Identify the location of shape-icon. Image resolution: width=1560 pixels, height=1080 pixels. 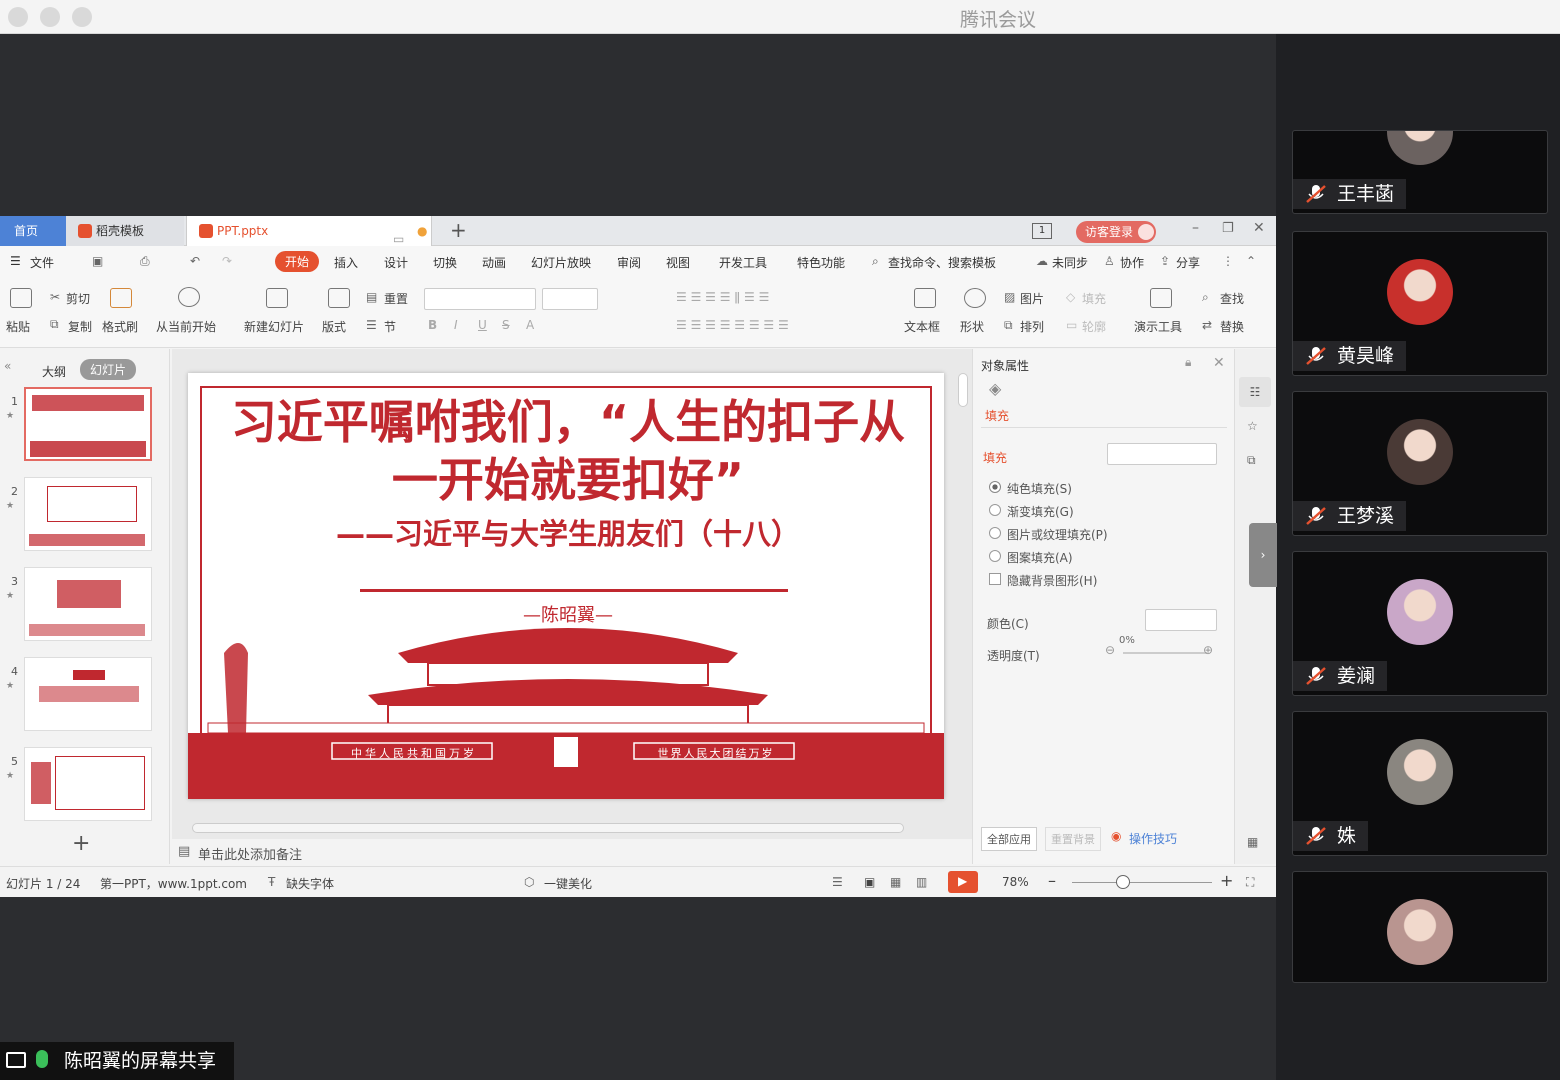
(975, 298).